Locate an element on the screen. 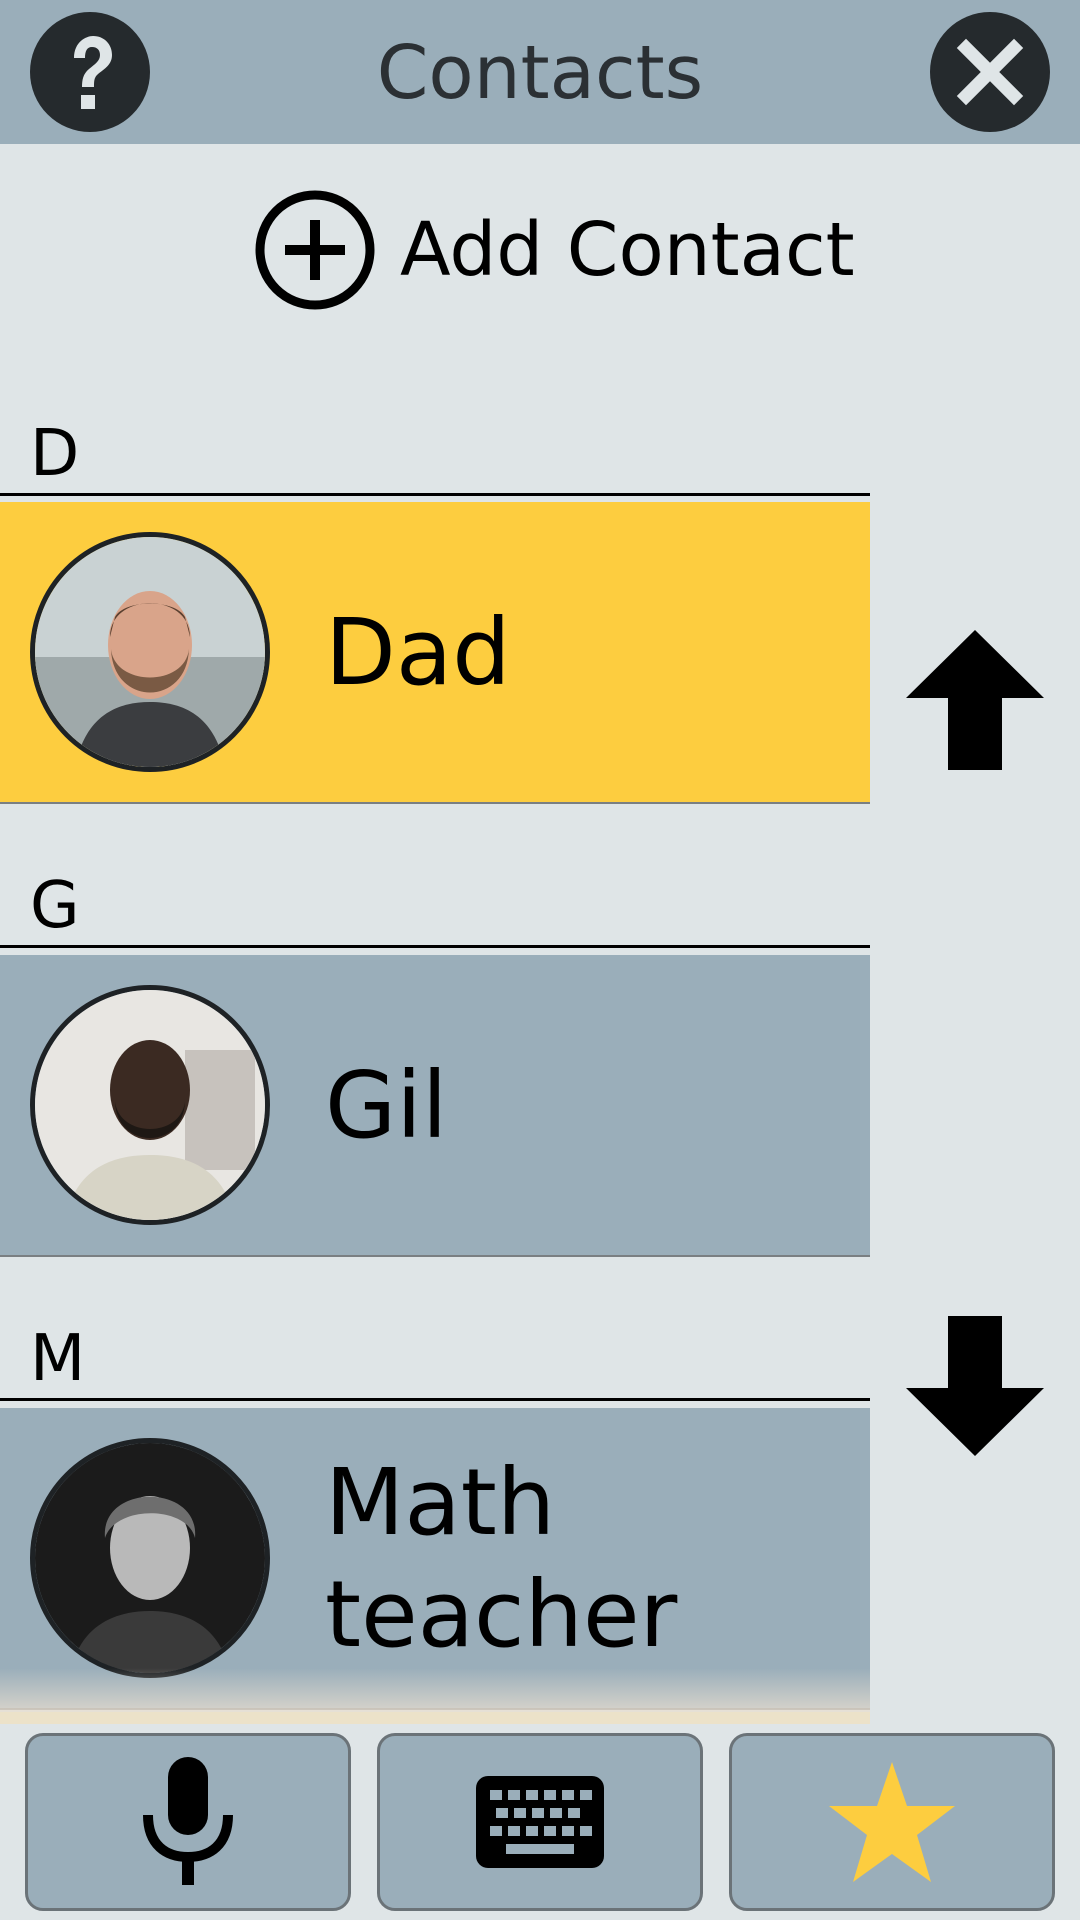 The height and width of the screenshot is (1920, 1080). section-header-g: G is located at coordinates (435, 903).